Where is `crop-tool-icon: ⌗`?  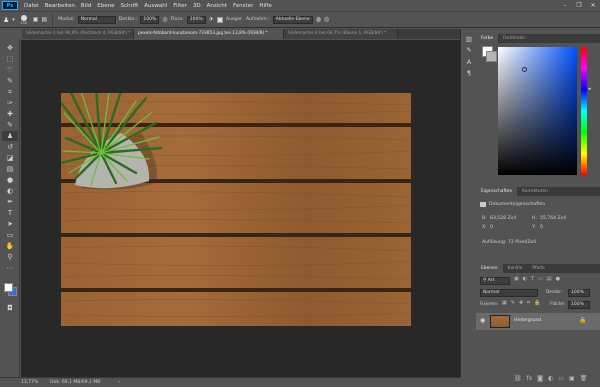 crop-tool-icon: ⌗ is located at coordinates (10, 92).